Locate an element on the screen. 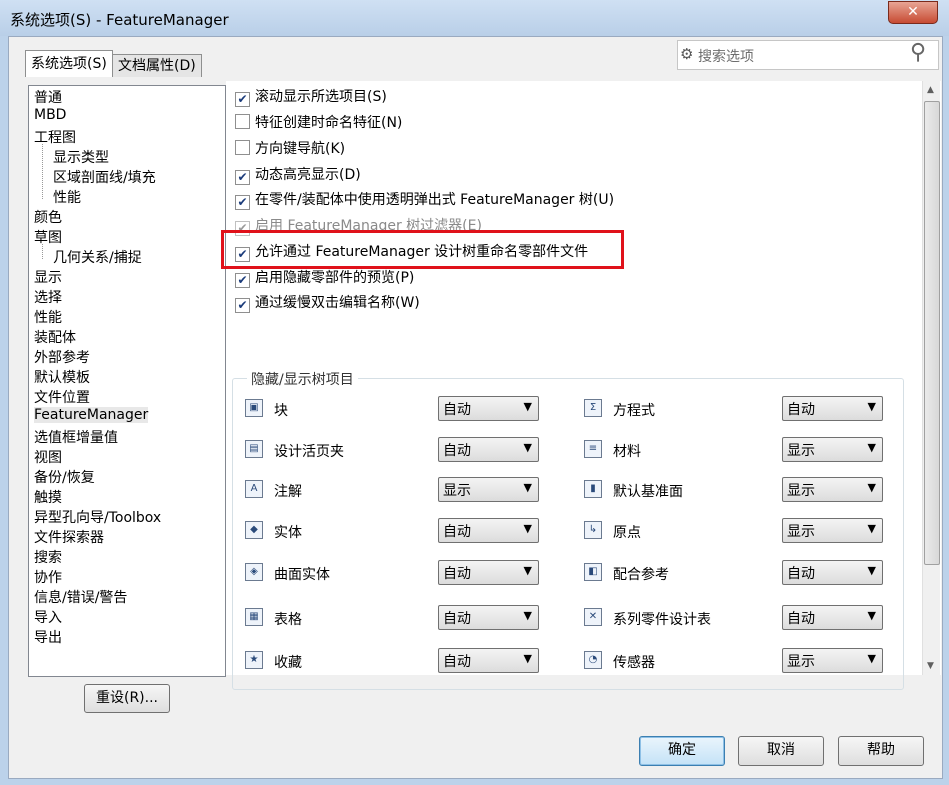  sidebar-item: 显示类型 is located at coordinates (81, 157).